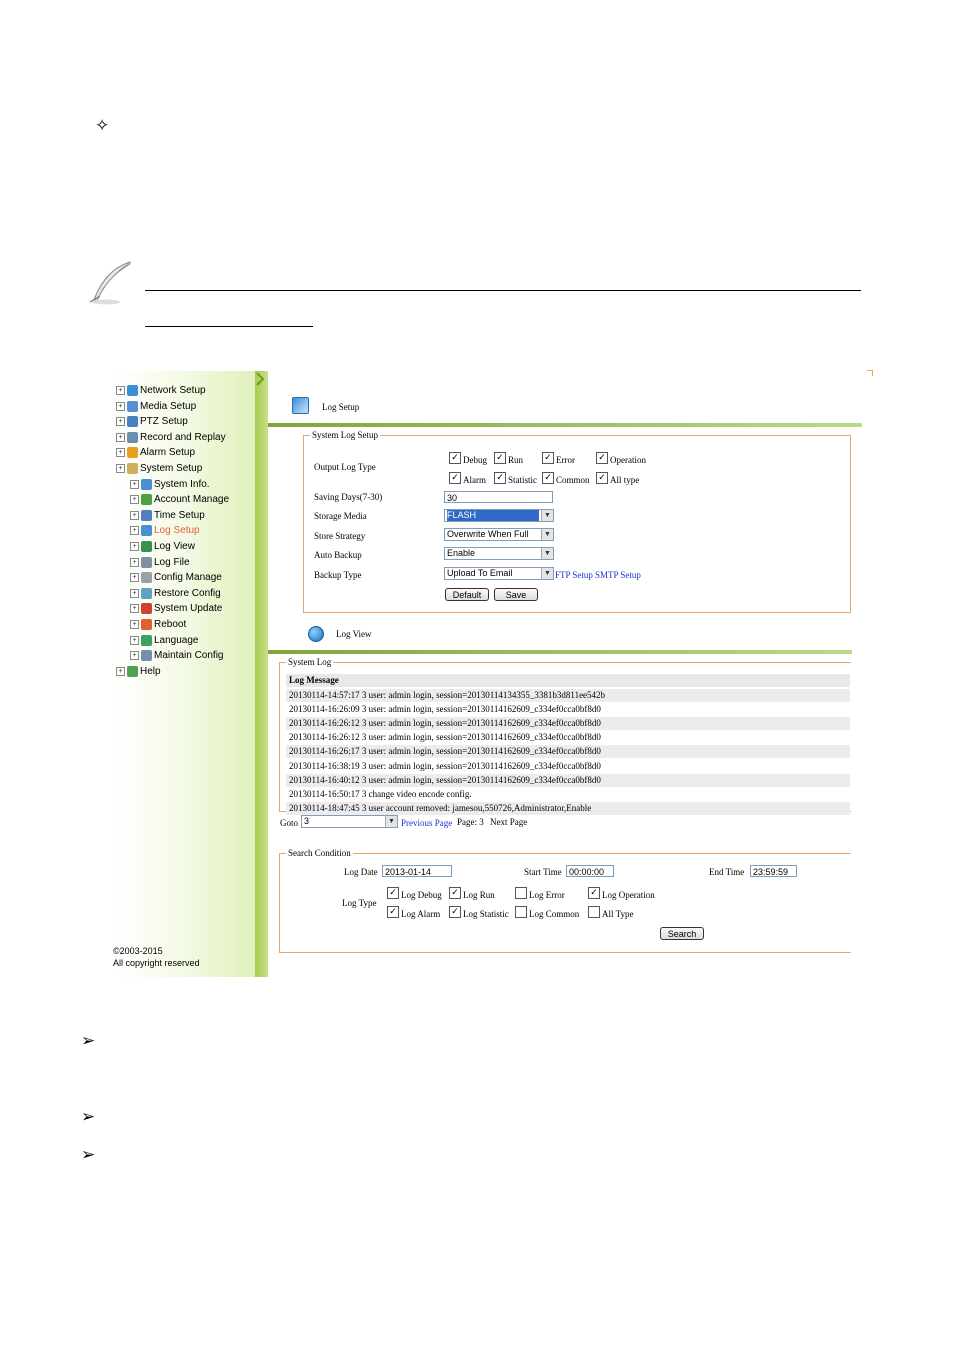 The height and width of the screenshot is (1354, 954). Describe the element at coordinates (338, 555) in the screenshot. I see `auto-backup-label: Auto Backup` at that location.